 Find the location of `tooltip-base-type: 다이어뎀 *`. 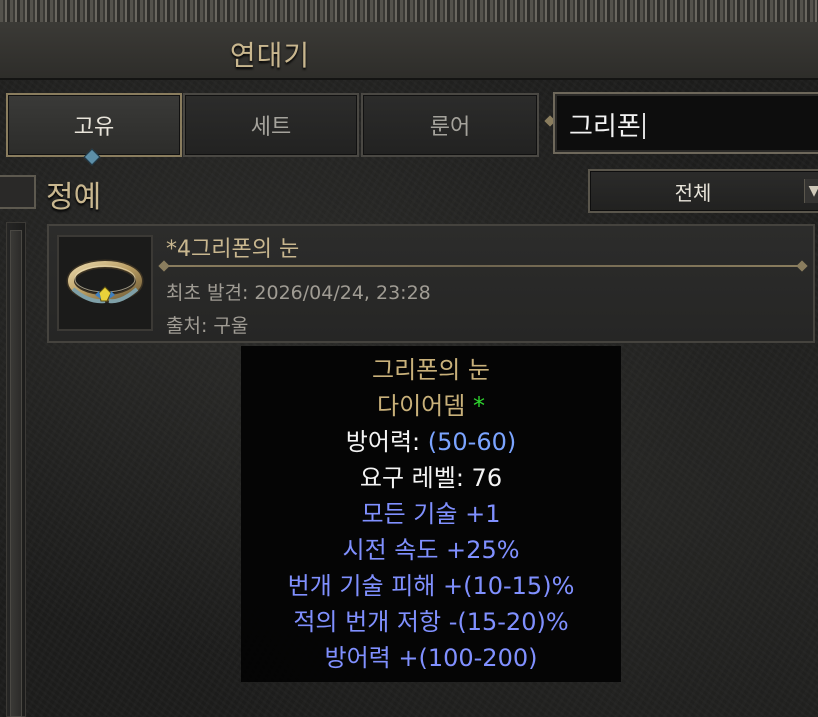

tooltip-base-type: 다이어뎀 * is located at coordinates (431, 406).